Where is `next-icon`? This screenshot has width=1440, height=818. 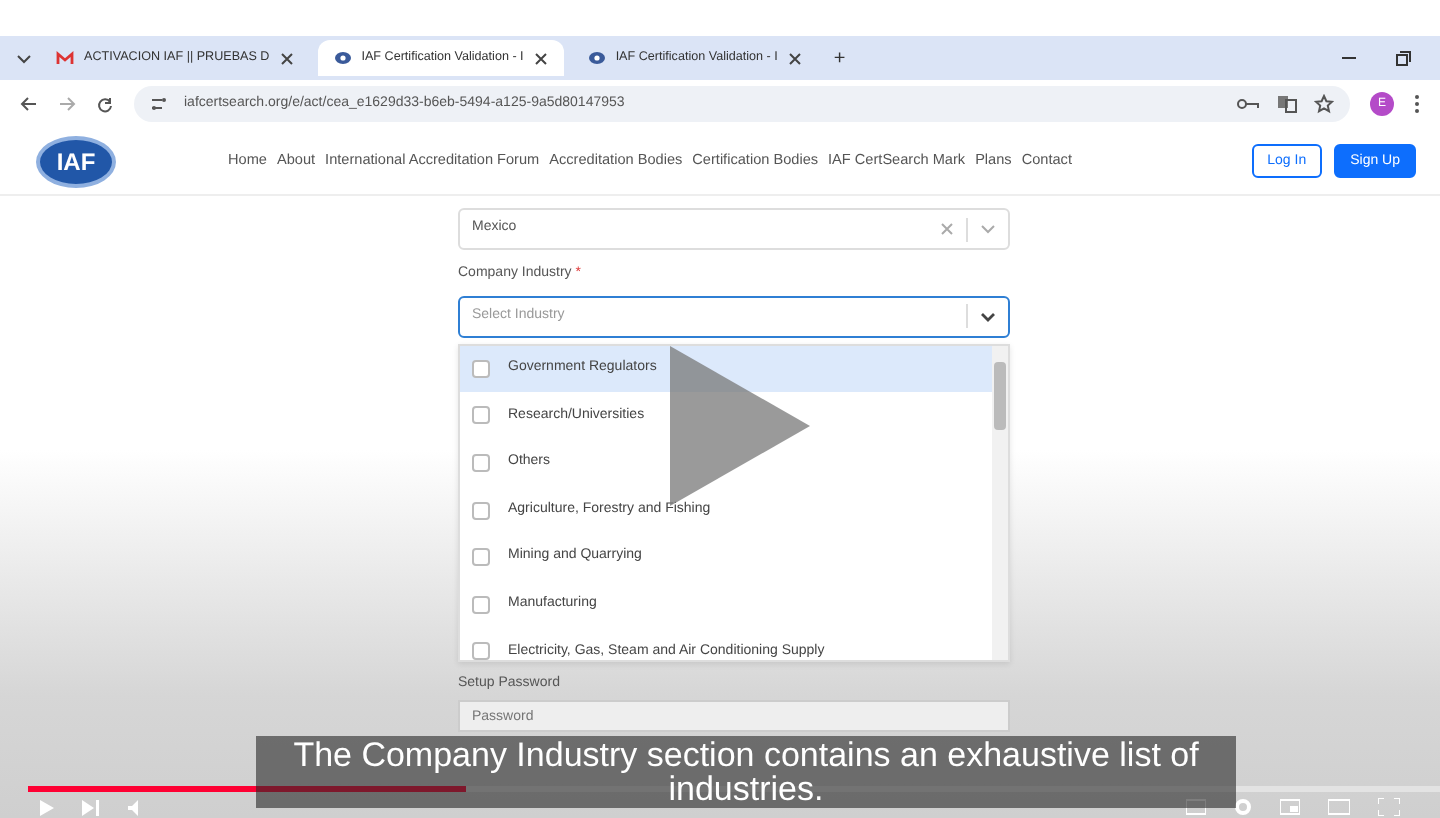 next-icon is located at coordinates (91, 807).